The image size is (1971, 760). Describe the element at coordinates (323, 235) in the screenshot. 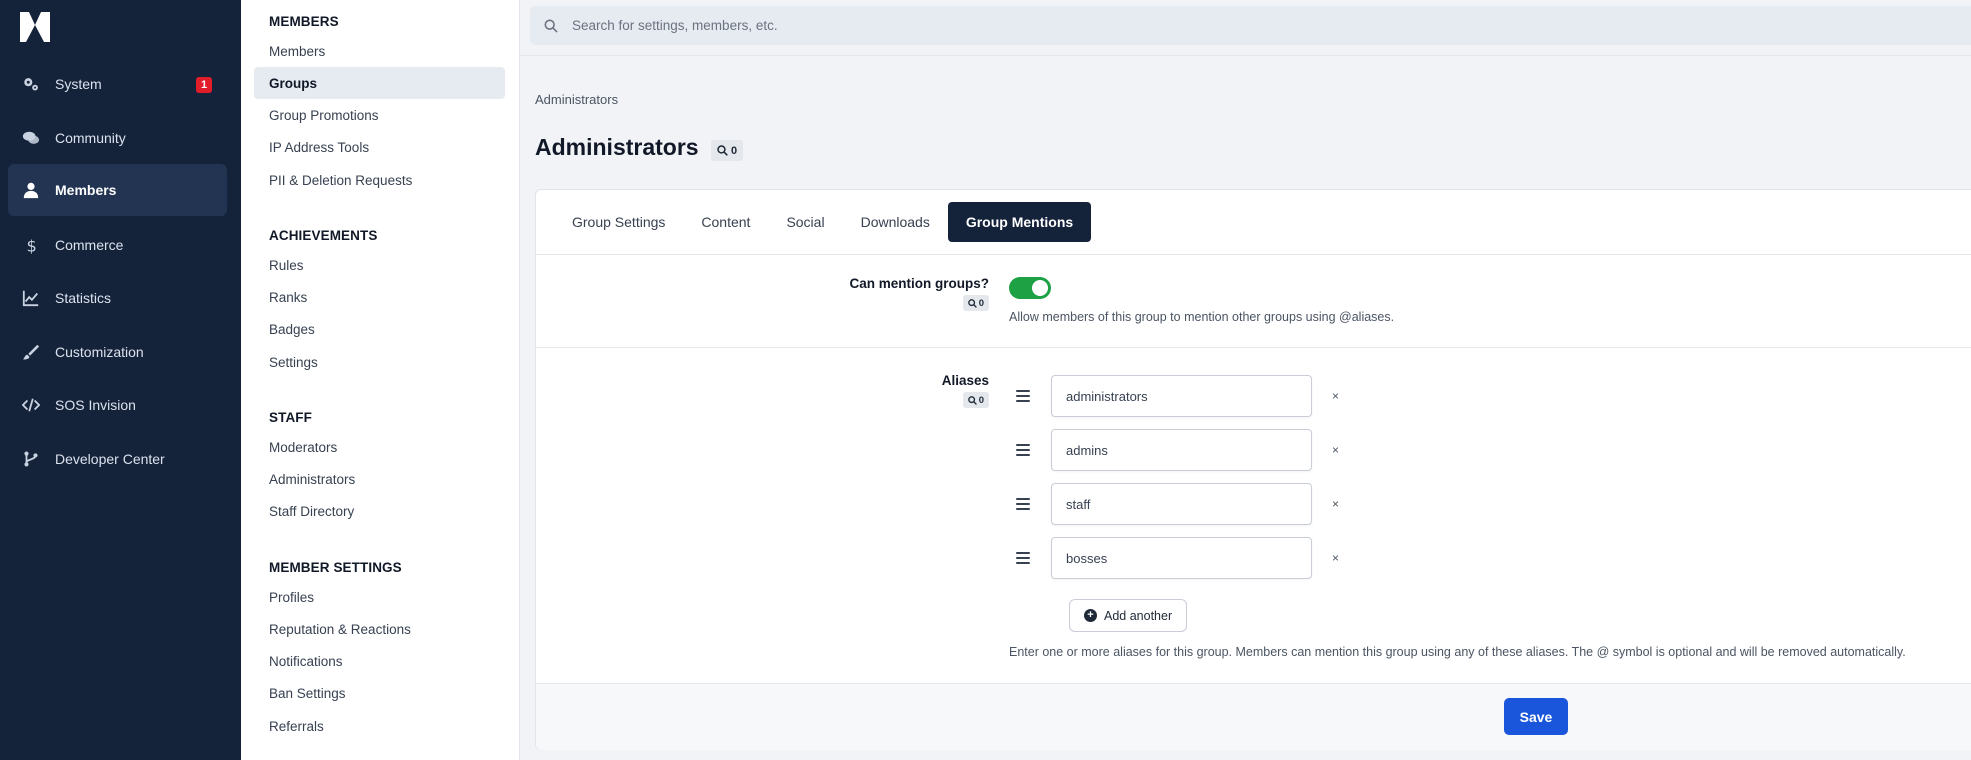

I see `section-heading: ACHIEVEMENTS` at that location.